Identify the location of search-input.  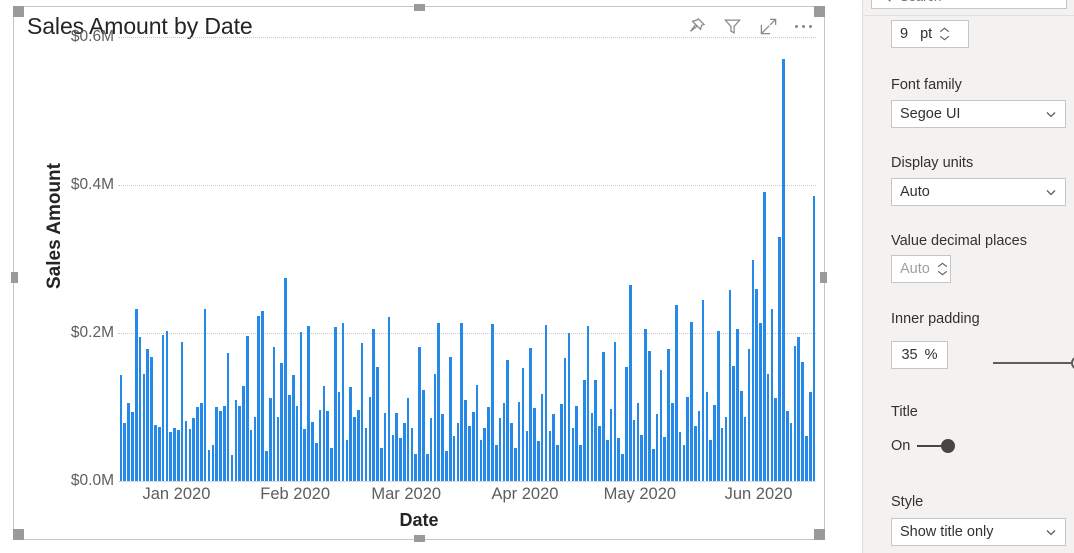
(978, 2).